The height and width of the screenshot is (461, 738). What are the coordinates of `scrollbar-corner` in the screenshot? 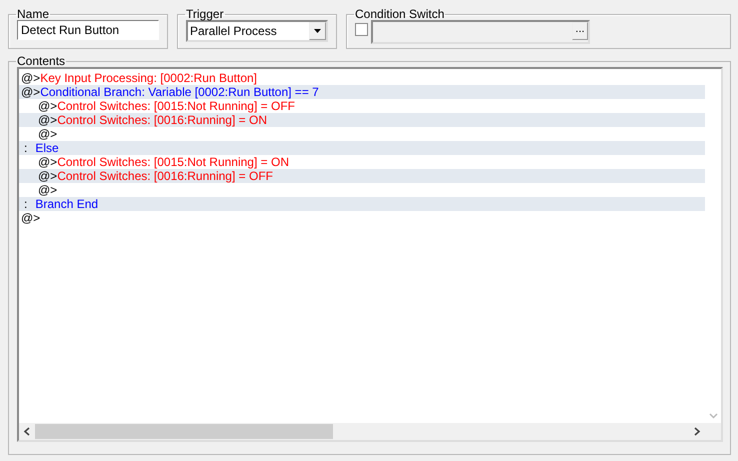 It's located at (713, 431).